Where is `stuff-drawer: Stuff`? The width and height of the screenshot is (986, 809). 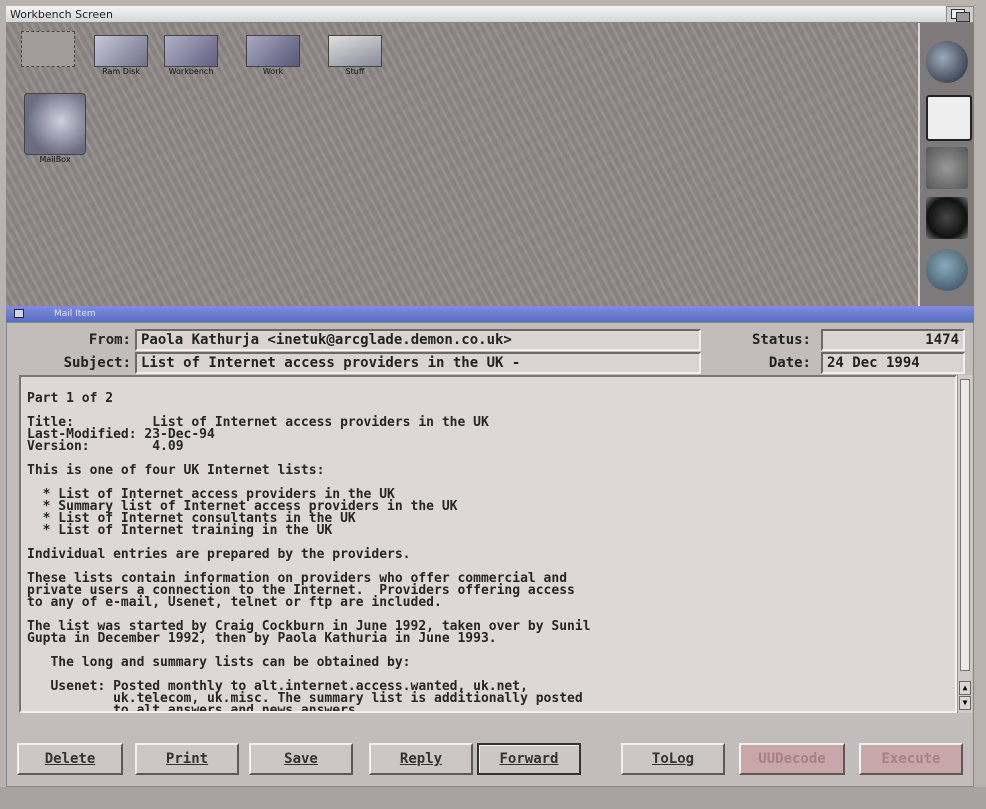 stuff-drawer: Stuff is located at coordinates (355, 55).